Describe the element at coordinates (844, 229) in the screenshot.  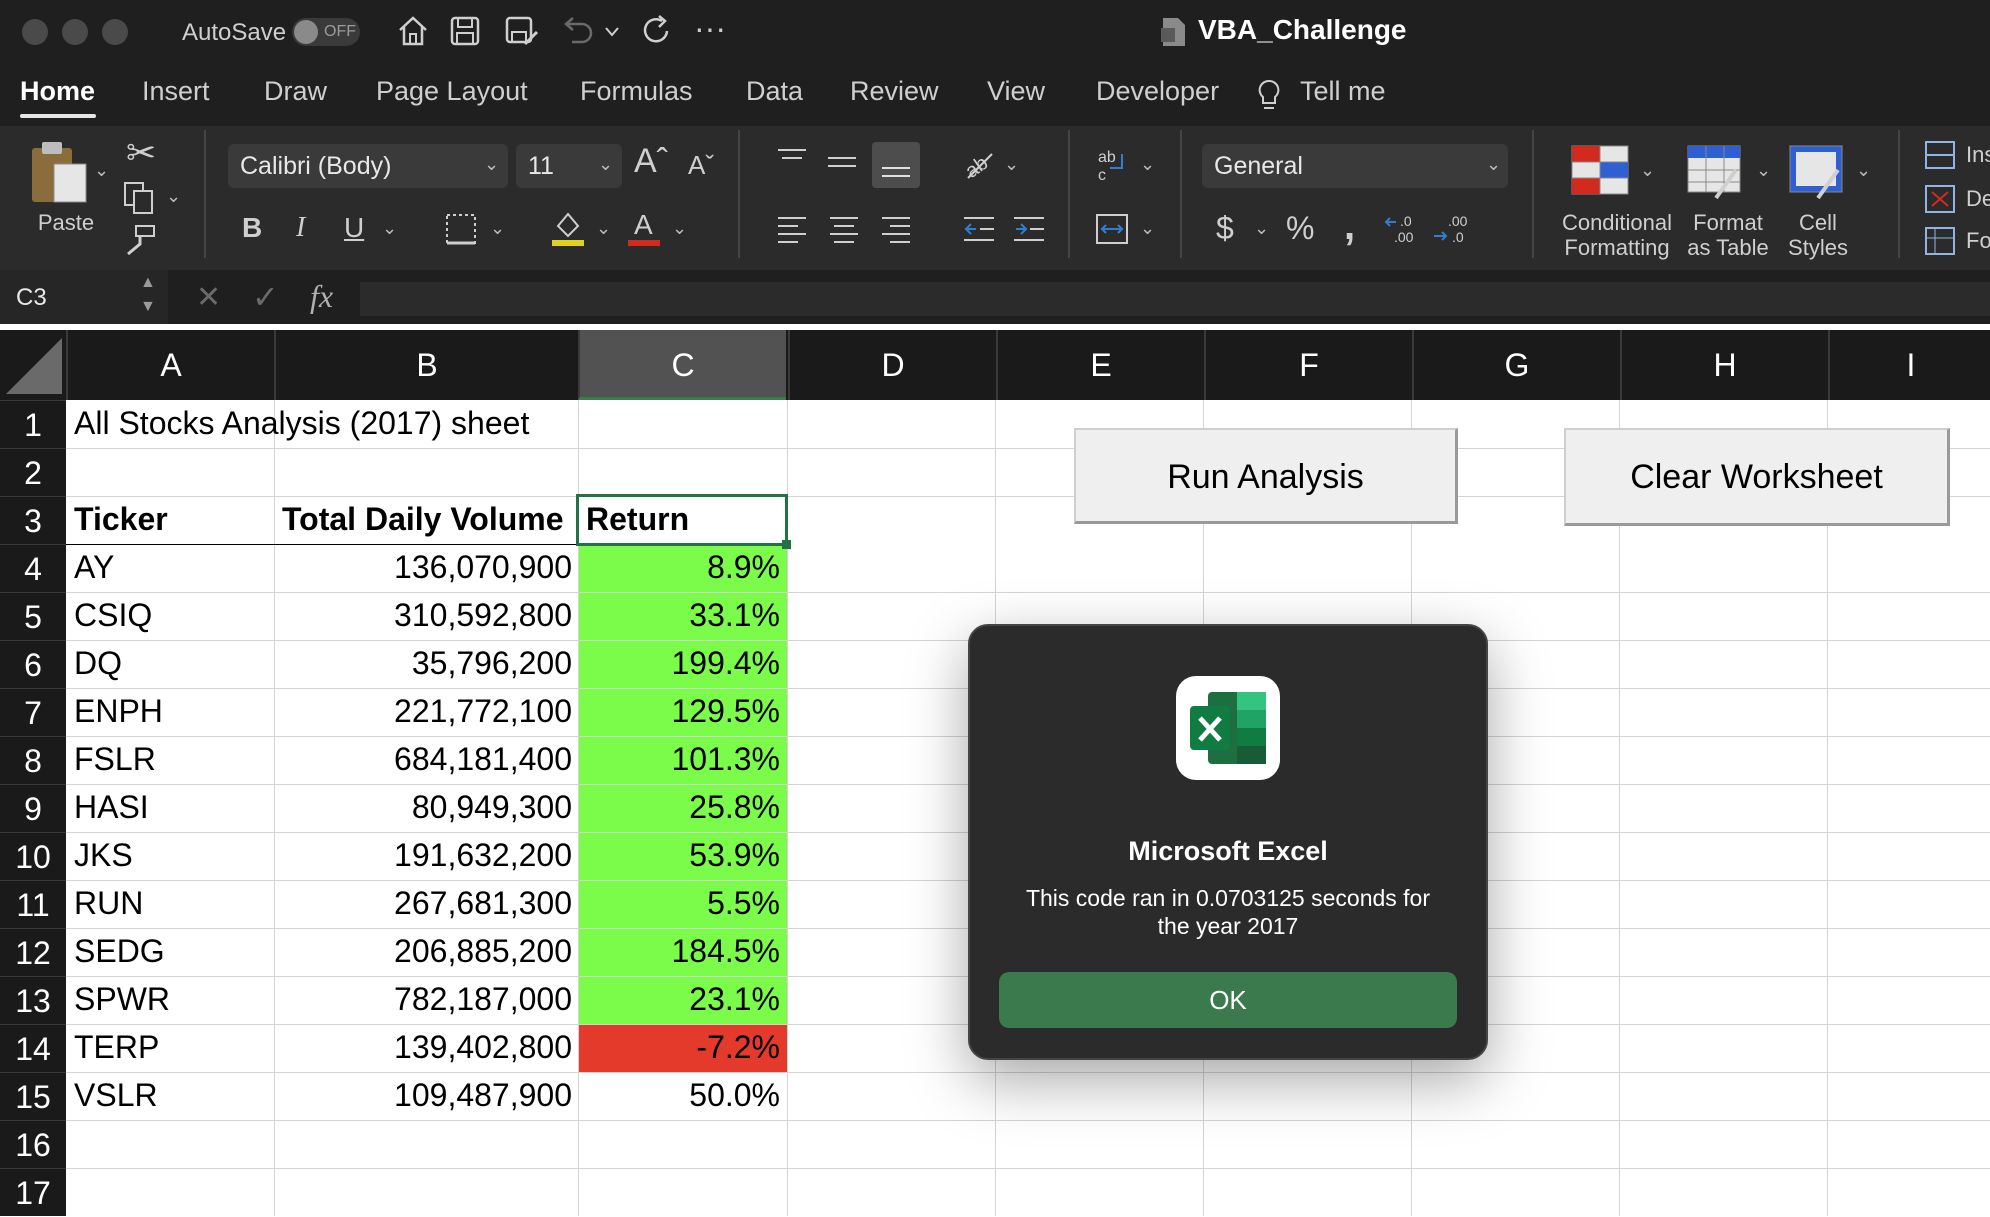
I see `align-center-icon` at that location.